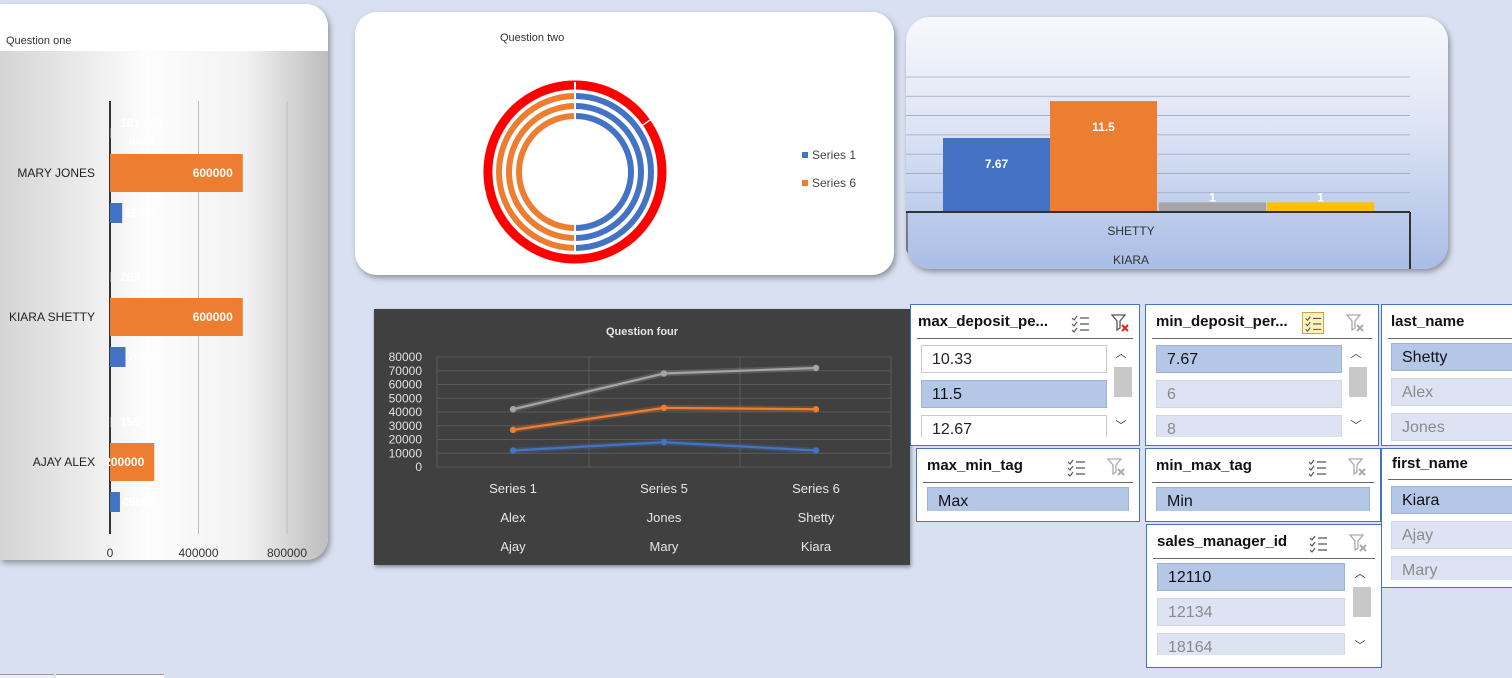 The height and width of the screenshot is (678, 1512). Describe the element at coordinates (1251, 612) in the screenshot. I see `slicer-item: 12134` at that location.